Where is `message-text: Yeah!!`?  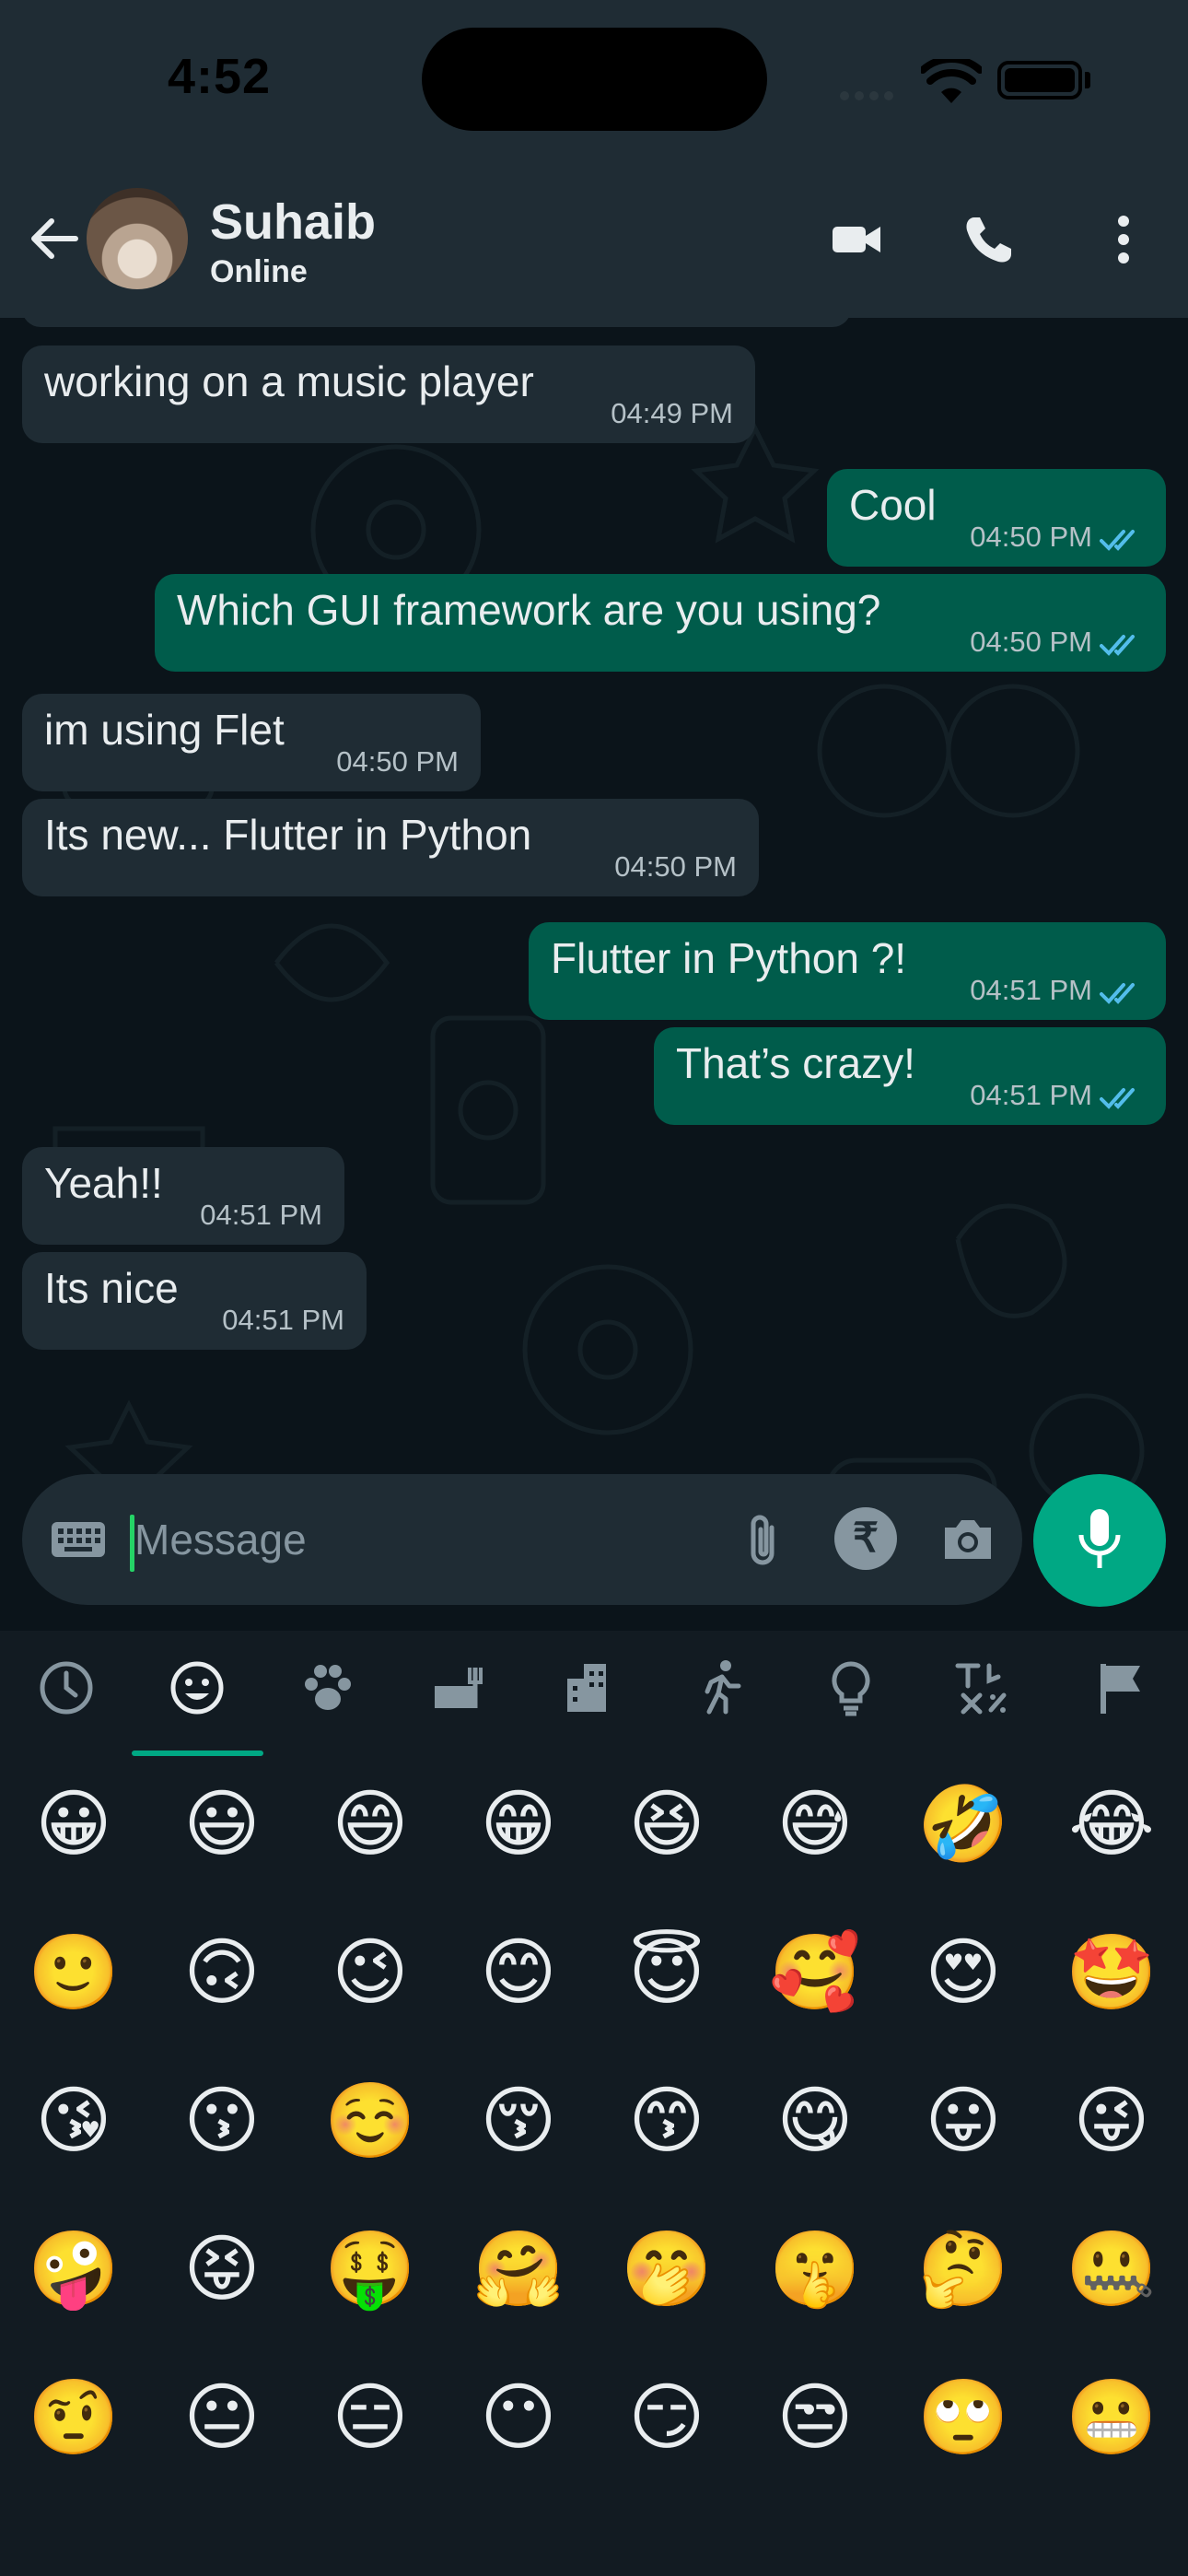 message-text: Yeah!! is located at coordinates (103, 1183).